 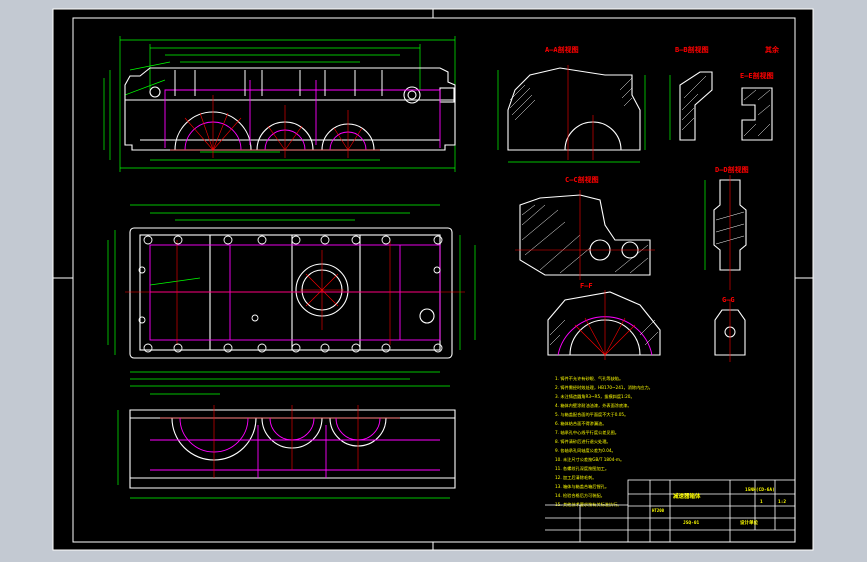 I want to click on note-line: 12. 加工后清除毛刺。, so click(x=576, y=477).